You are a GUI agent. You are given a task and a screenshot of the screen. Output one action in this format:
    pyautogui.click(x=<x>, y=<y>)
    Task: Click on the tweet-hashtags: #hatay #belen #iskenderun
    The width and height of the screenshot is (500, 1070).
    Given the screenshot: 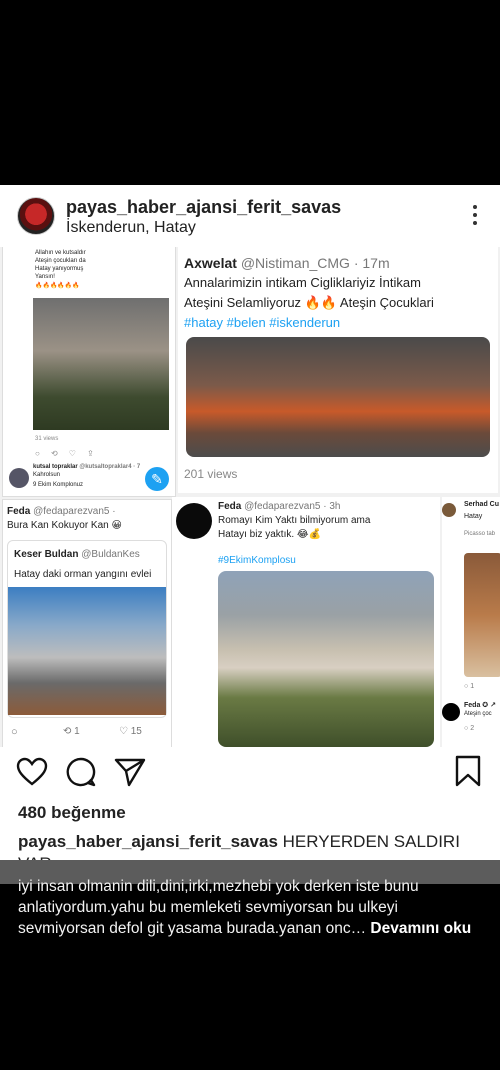 What is the action you would take?
    pyautogui.click(x=262, y=322)
    